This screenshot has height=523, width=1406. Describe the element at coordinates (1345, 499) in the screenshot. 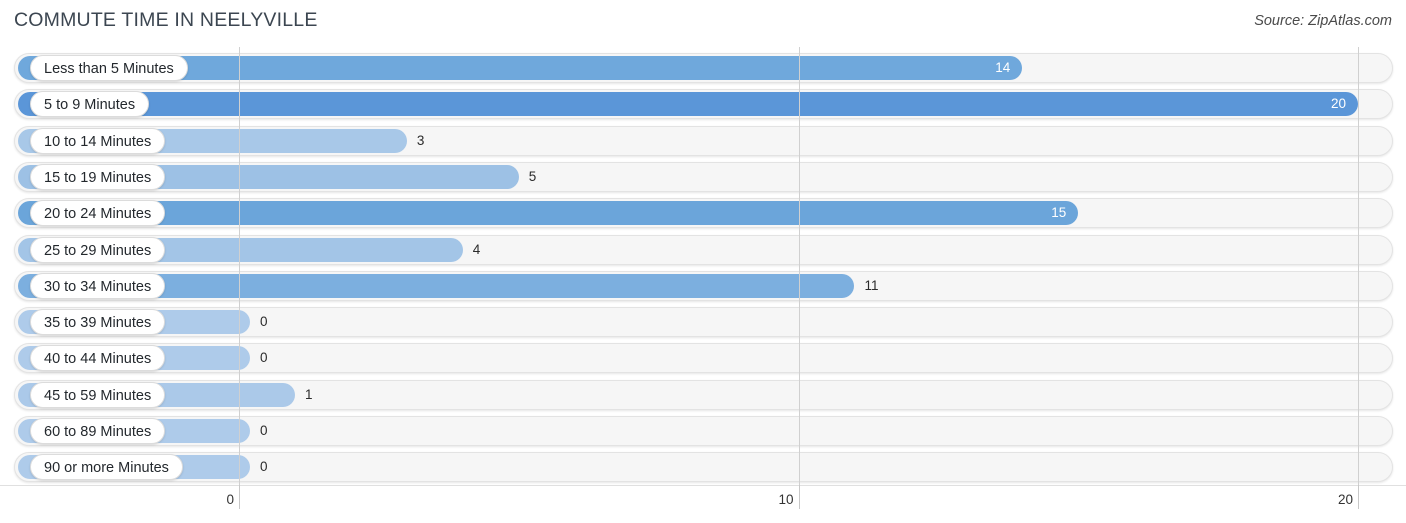

I see `axis-tick-label: 20` at that location.